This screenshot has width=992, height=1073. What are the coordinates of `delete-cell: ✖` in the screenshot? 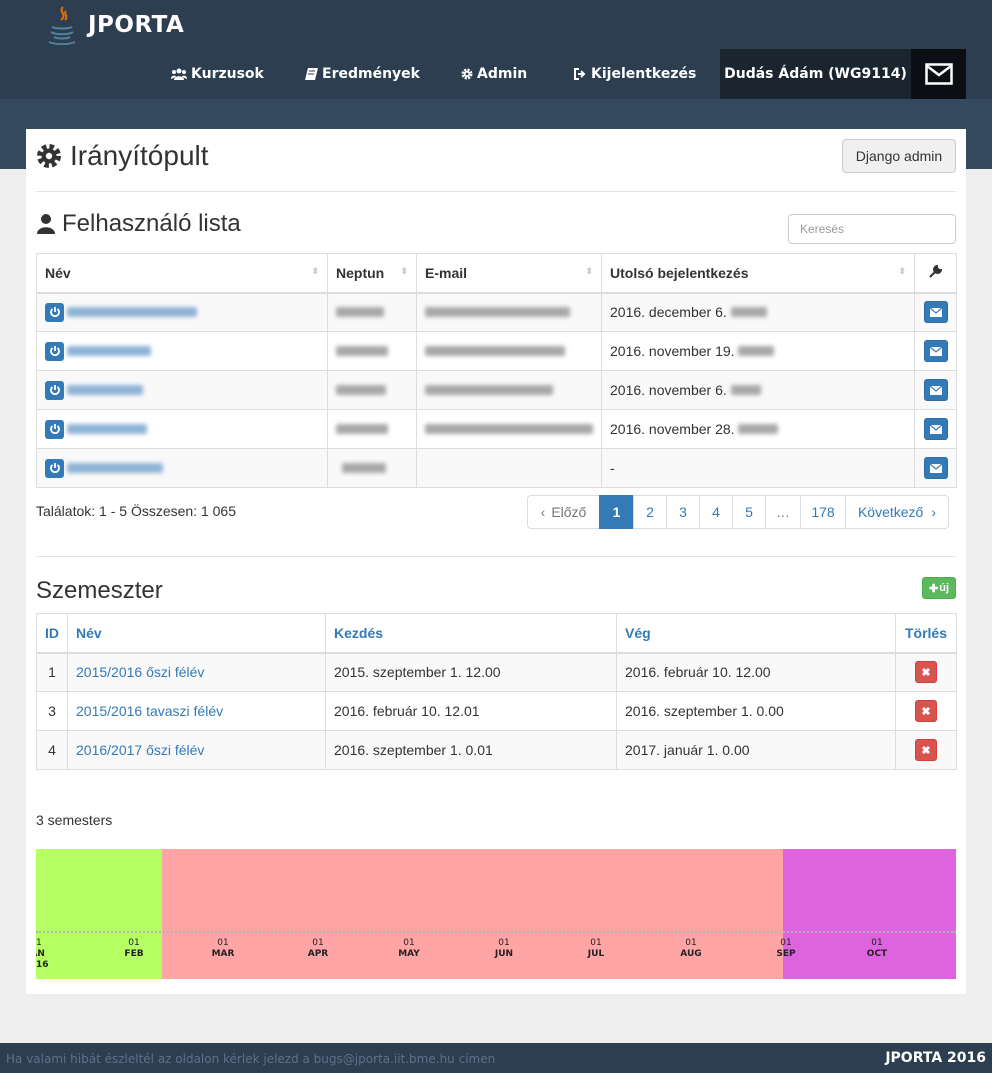 It's located at (926, 750).